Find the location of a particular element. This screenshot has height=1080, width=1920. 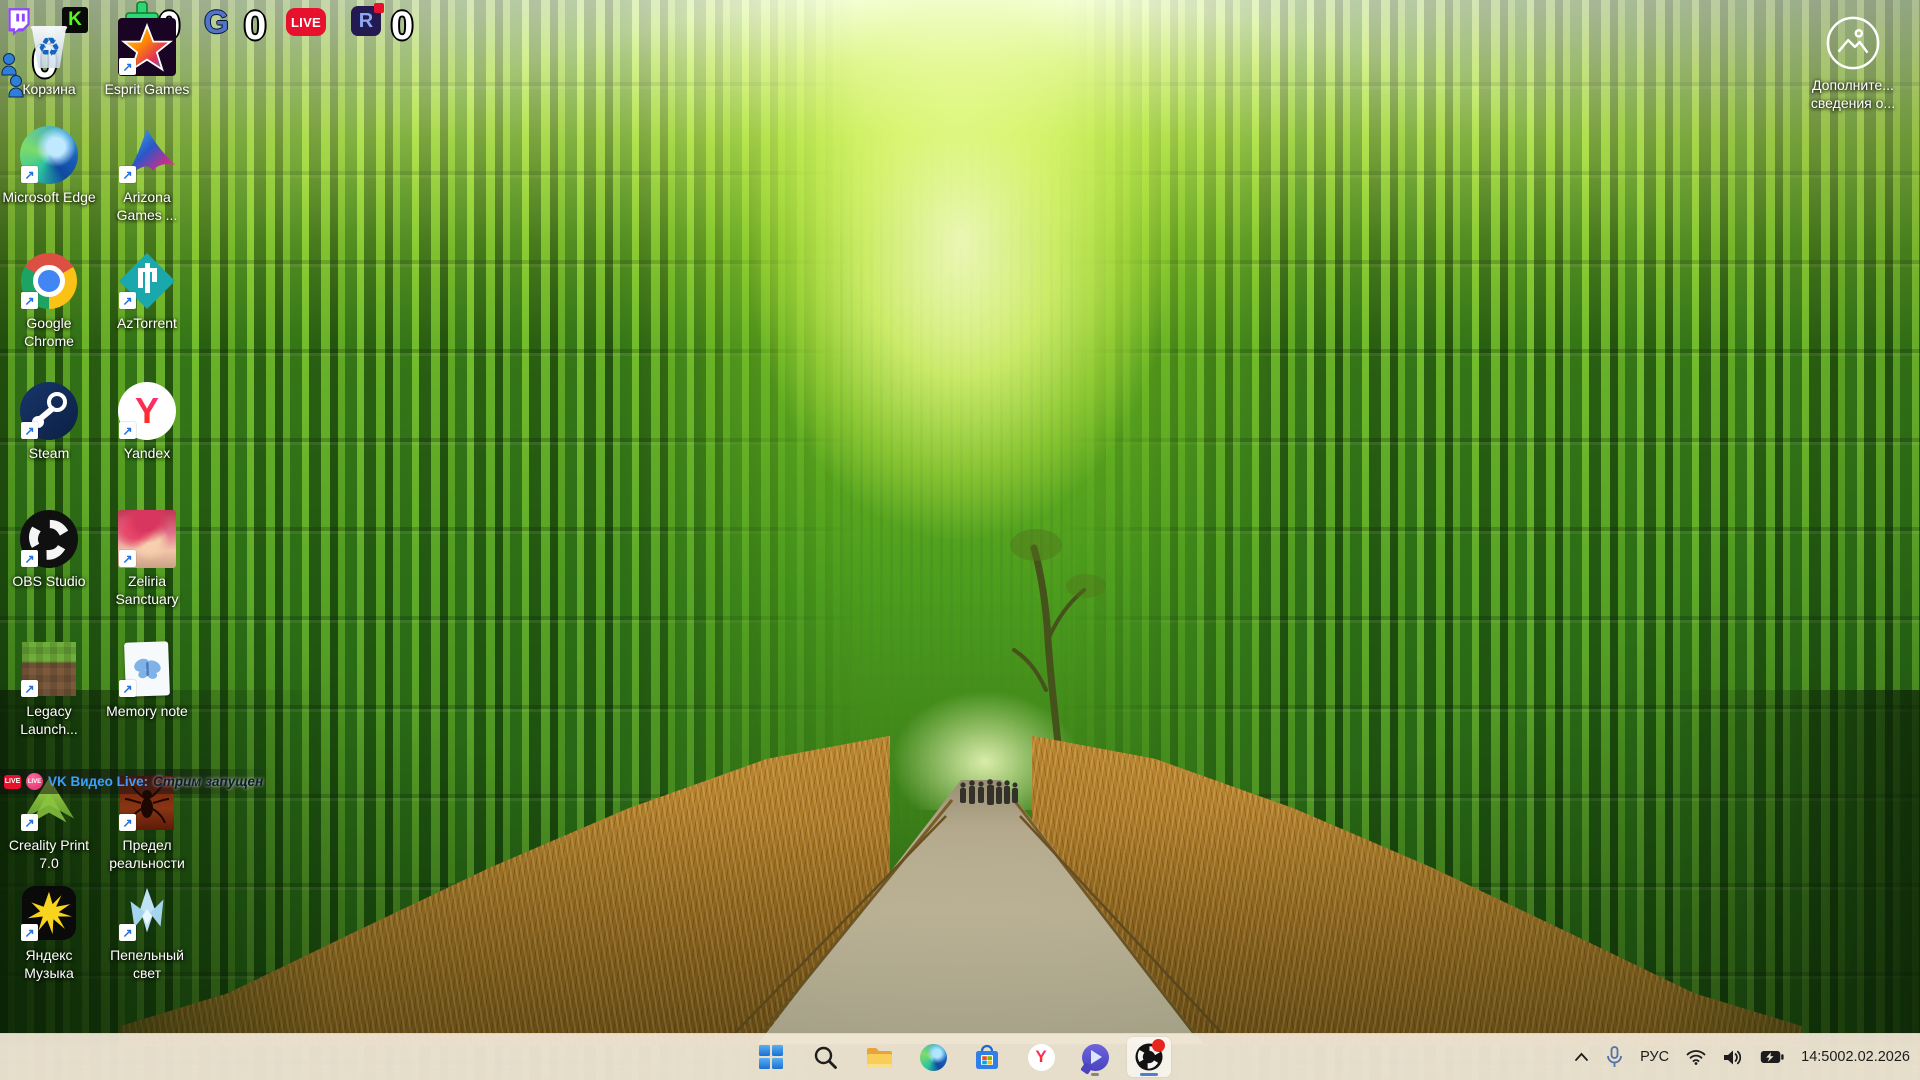

tray-chevron-up-icon is located at coordinates (1581, 1057).